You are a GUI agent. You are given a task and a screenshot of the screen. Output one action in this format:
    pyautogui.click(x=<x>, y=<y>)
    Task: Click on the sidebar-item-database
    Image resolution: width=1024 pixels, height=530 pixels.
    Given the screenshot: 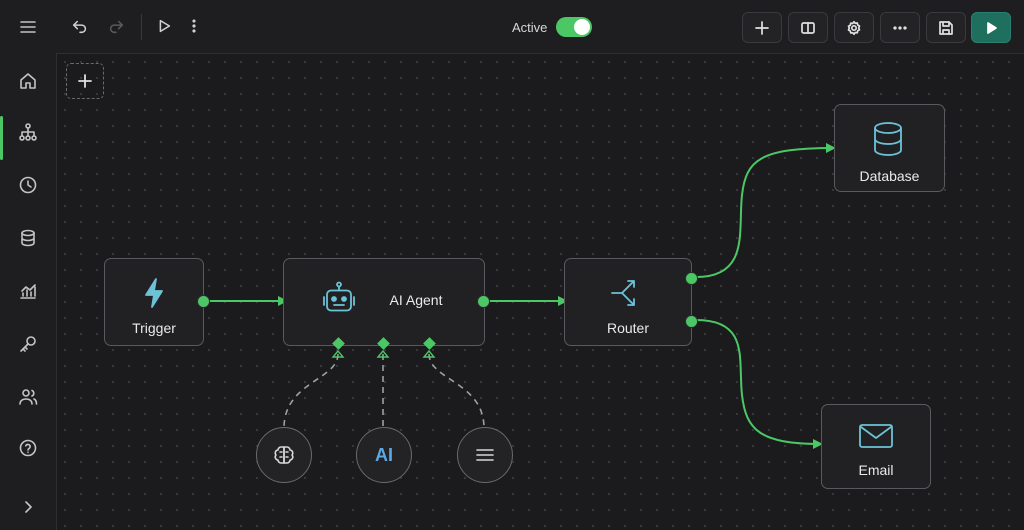 What is the action you would take?
    pyautogui.click(x=28, y=238)
    